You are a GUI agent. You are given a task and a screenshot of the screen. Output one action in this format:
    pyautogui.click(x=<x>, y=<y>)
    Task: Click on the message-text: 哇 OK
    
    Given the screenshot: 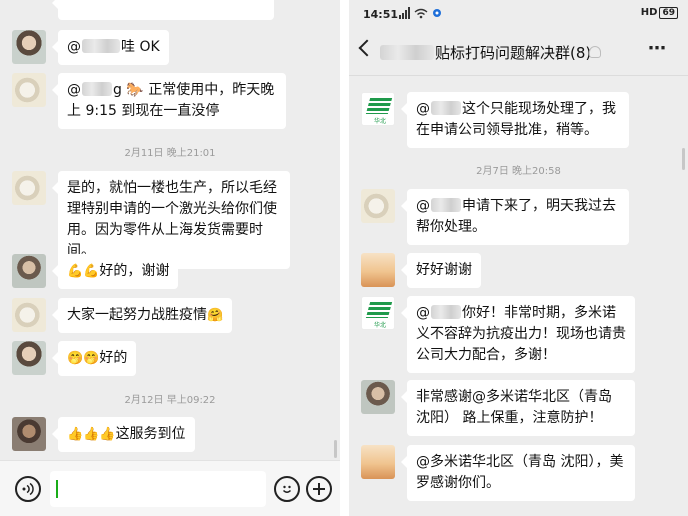 What is the action you would take?
    pyautogui.click(x=140, y=47)
    